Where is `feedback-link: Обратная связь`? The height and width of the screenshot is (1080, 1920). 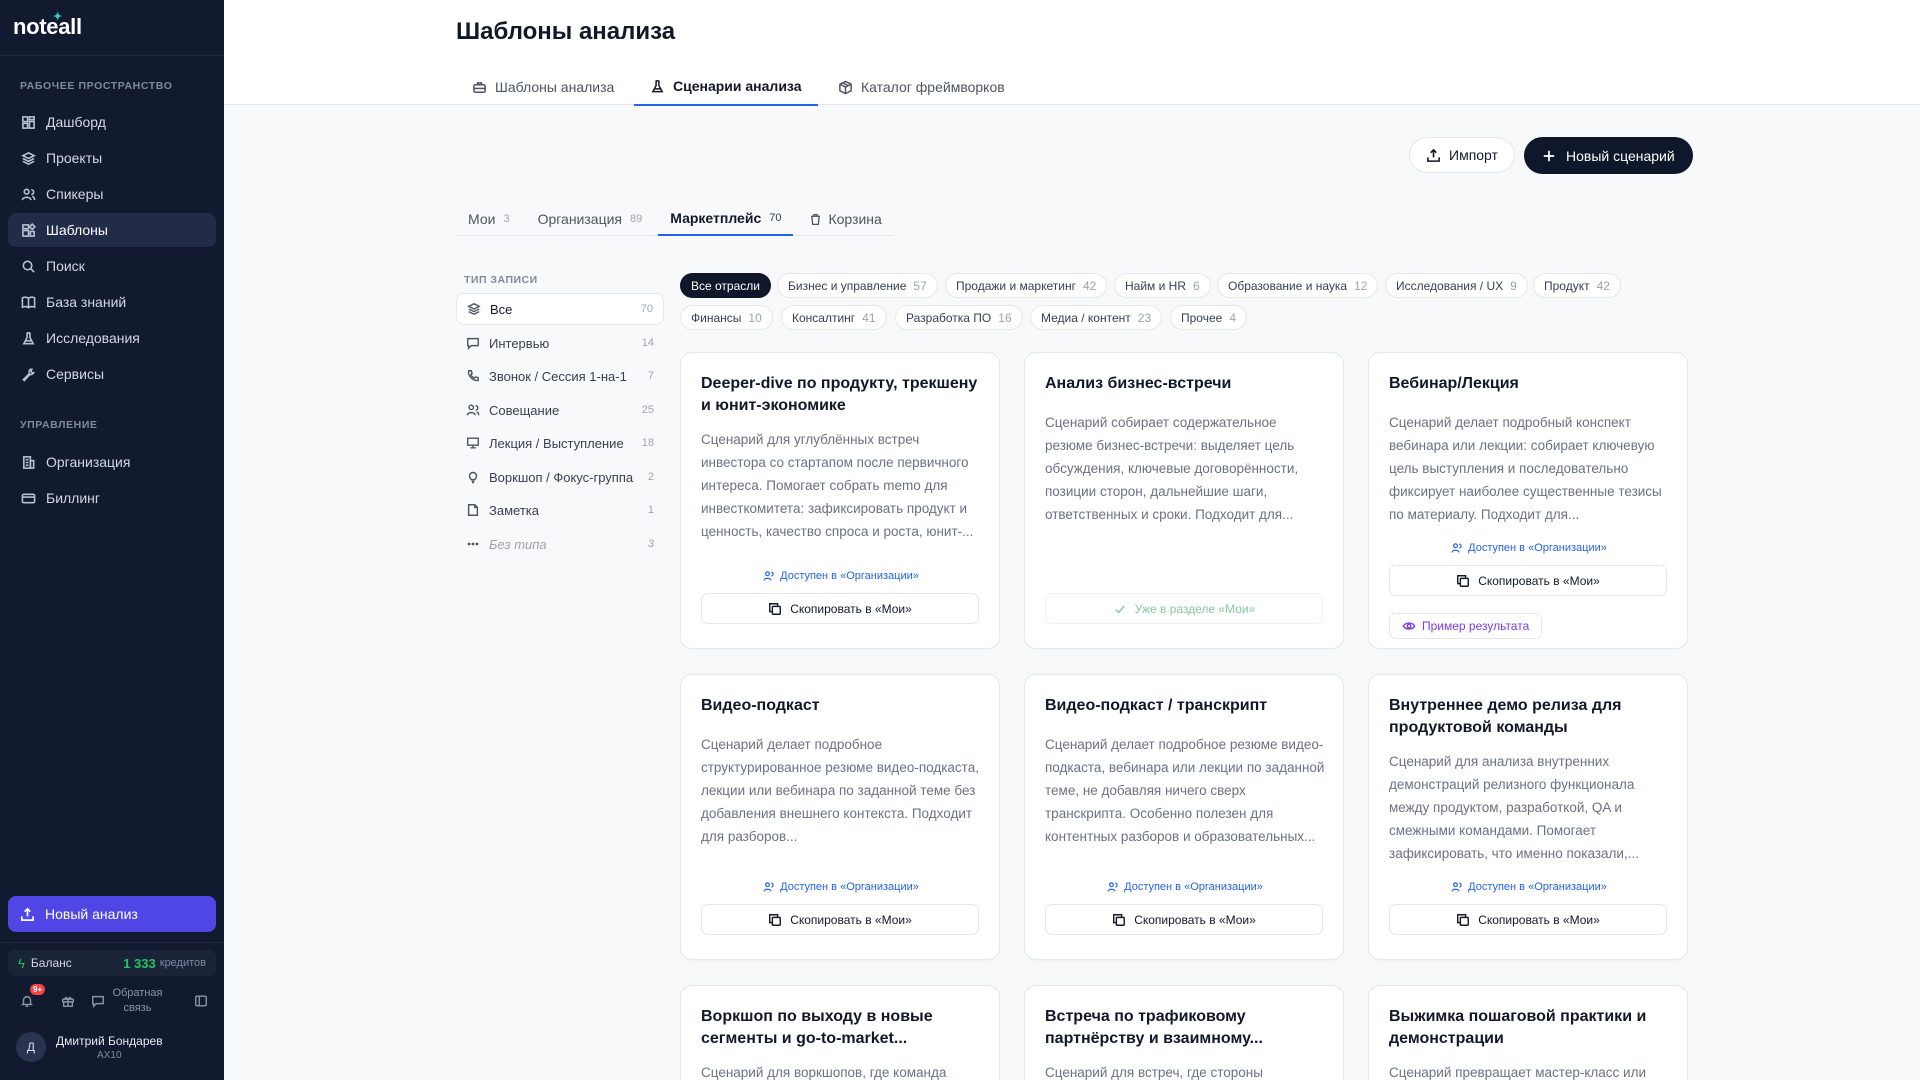
feedback-link: Обратная связь is located at coordinates (137, 1001).